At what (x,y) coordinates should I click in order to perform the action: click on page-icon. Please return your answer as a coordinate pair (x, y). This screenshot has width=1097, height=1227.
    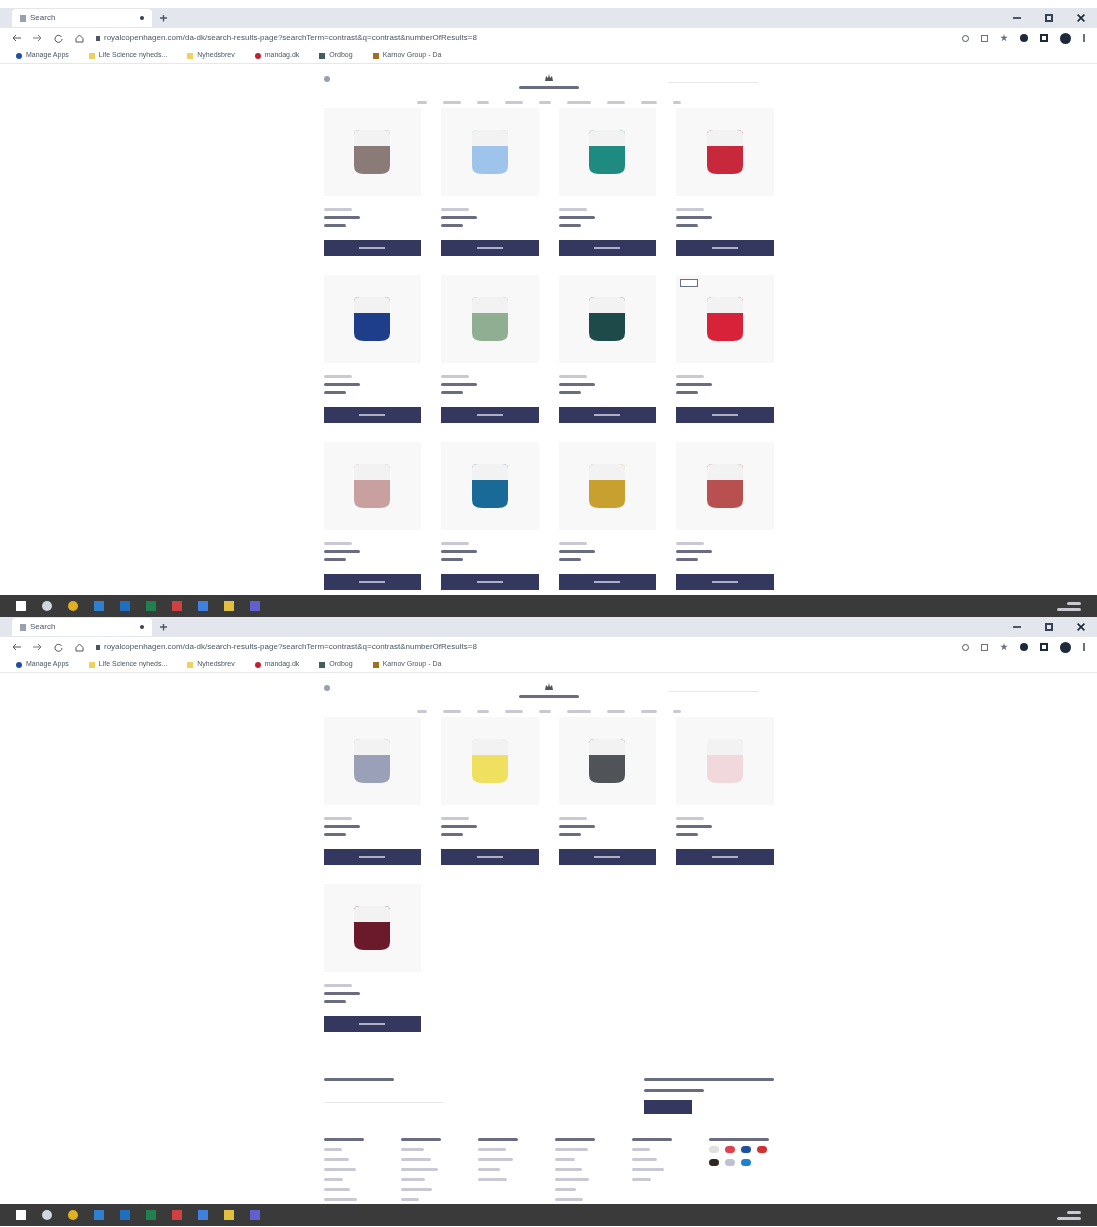
    Looking at the image, I should click on (23, 18).